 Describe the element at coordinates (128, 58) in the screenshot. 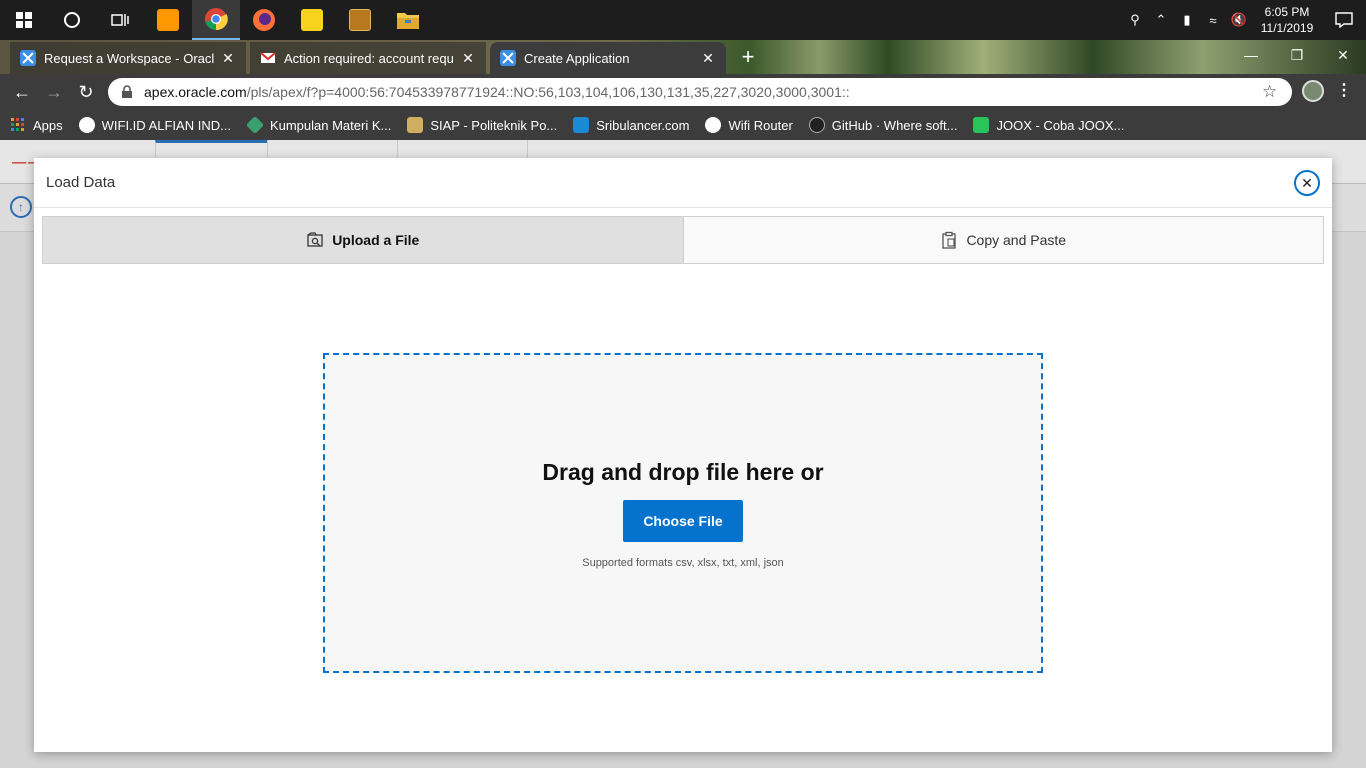

I see `browser-tab-request-workspace: Request a Workspace - Oracle Ap ✕` at that location.